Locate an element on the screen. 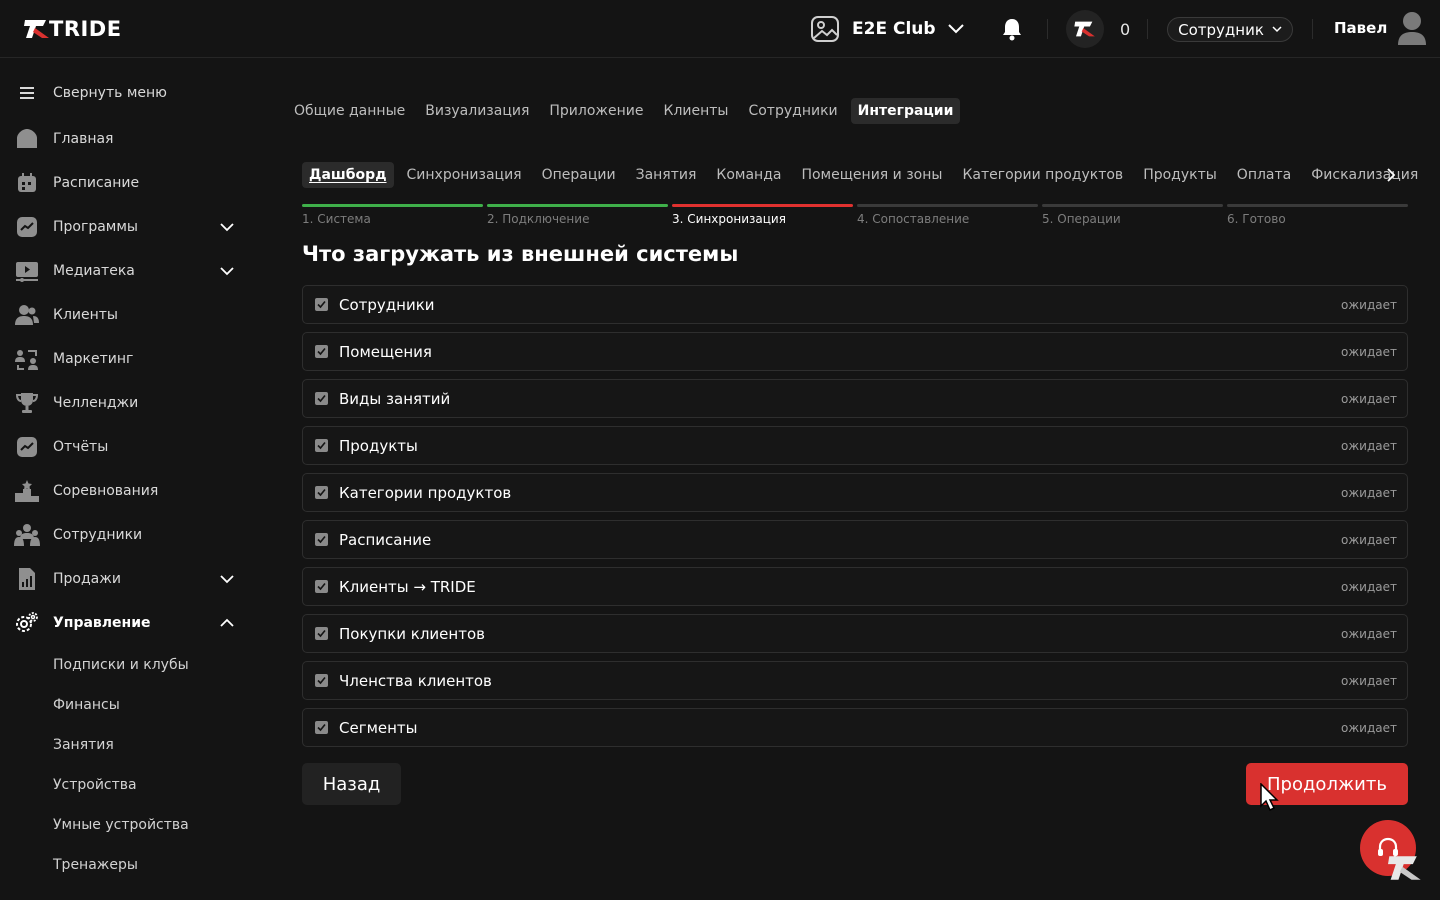 Image resolution: width=1440 pixels, height=900 pixels. tab-operations: Операции is located at coordinates (579, 175).